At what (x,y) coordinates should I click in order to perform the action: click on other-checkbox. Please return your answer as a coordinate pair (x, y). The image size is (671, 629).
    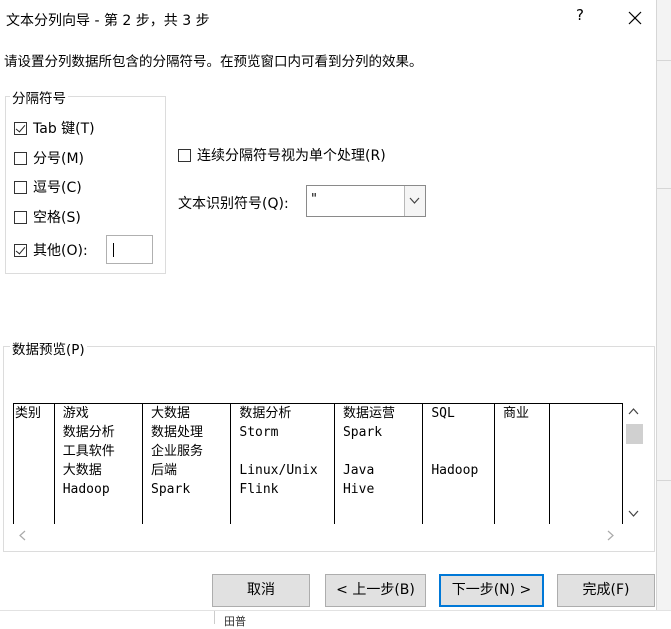
    Looking at the image, I should click on (20, 250).